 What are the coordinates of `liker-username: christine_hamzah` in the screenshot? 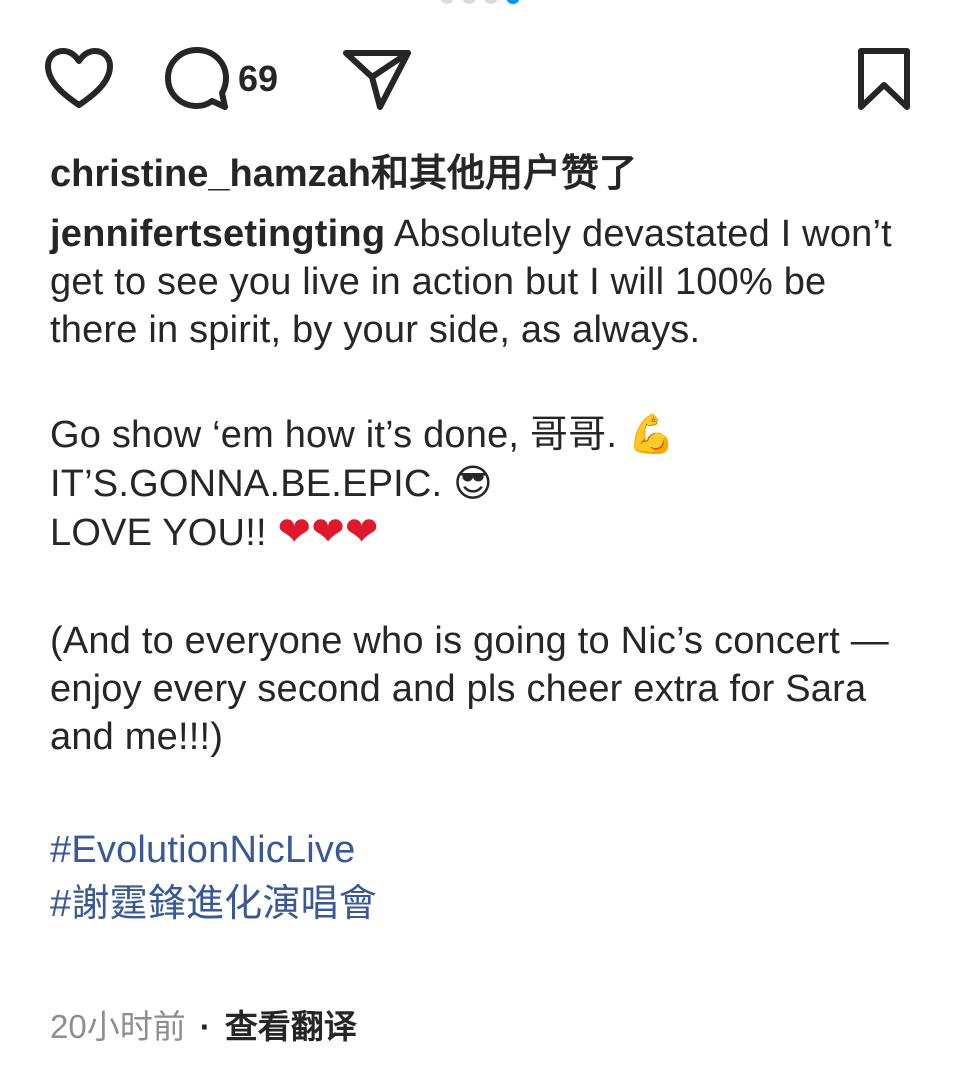 It's located at (210, 174).